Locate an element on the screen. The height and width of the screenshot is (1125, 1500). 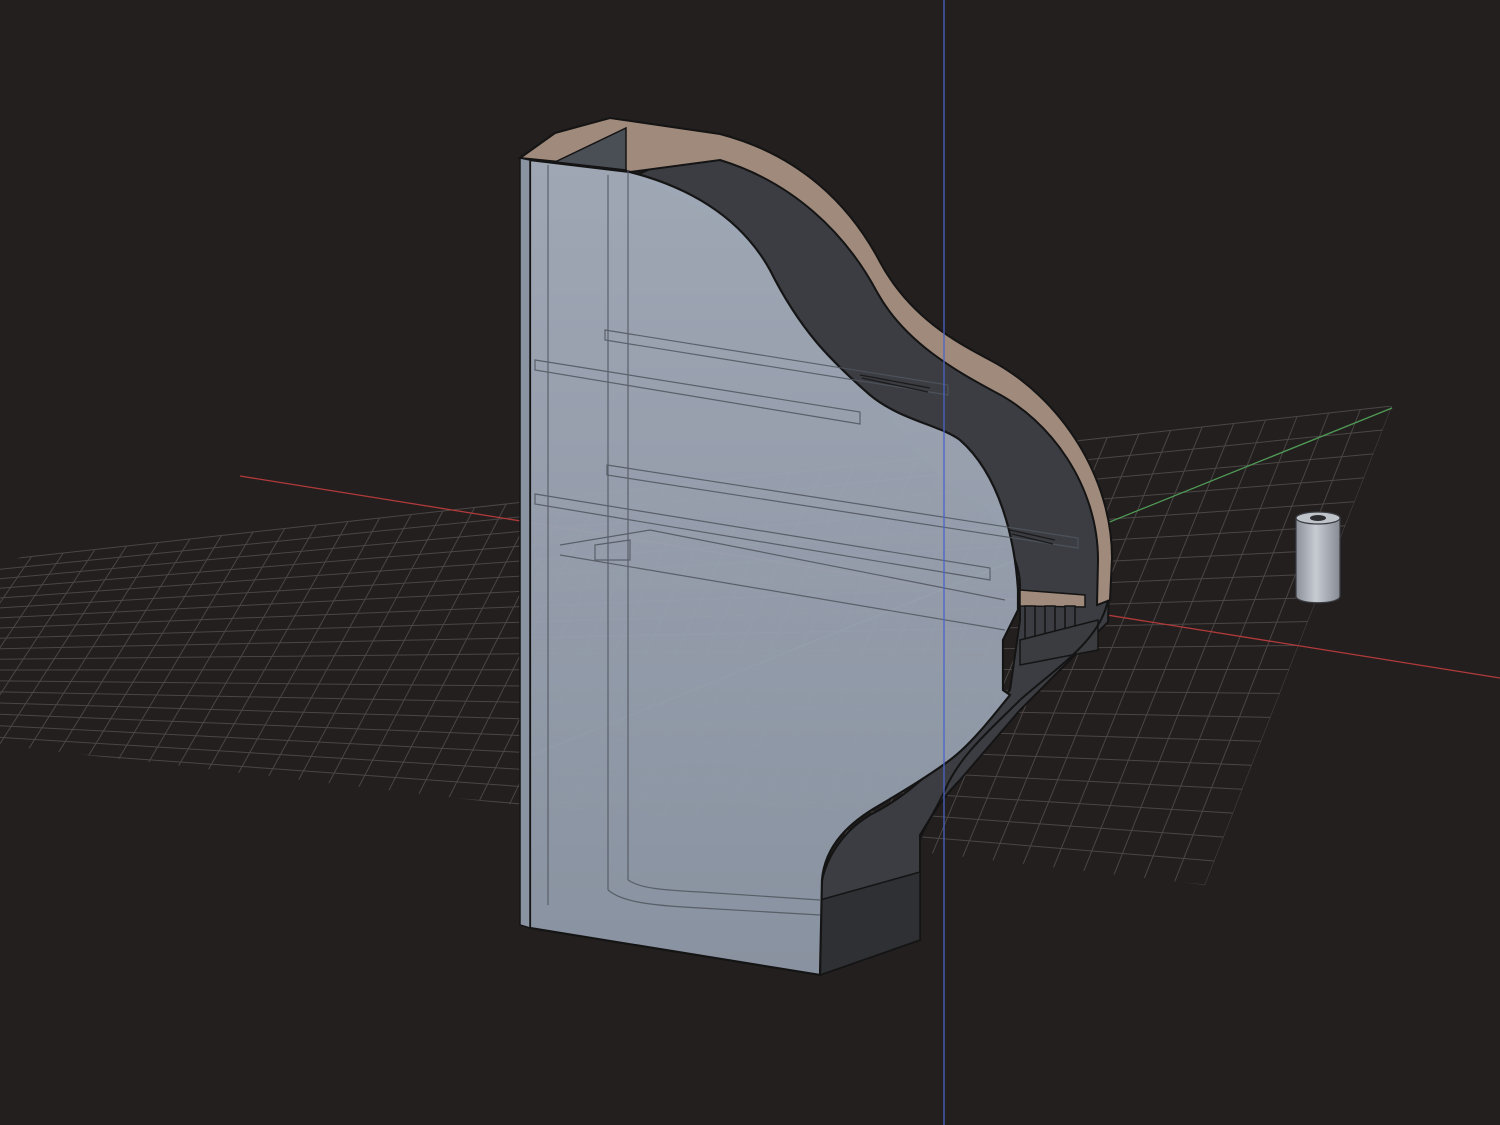
left-side-face is located at coordinates (525, 543).